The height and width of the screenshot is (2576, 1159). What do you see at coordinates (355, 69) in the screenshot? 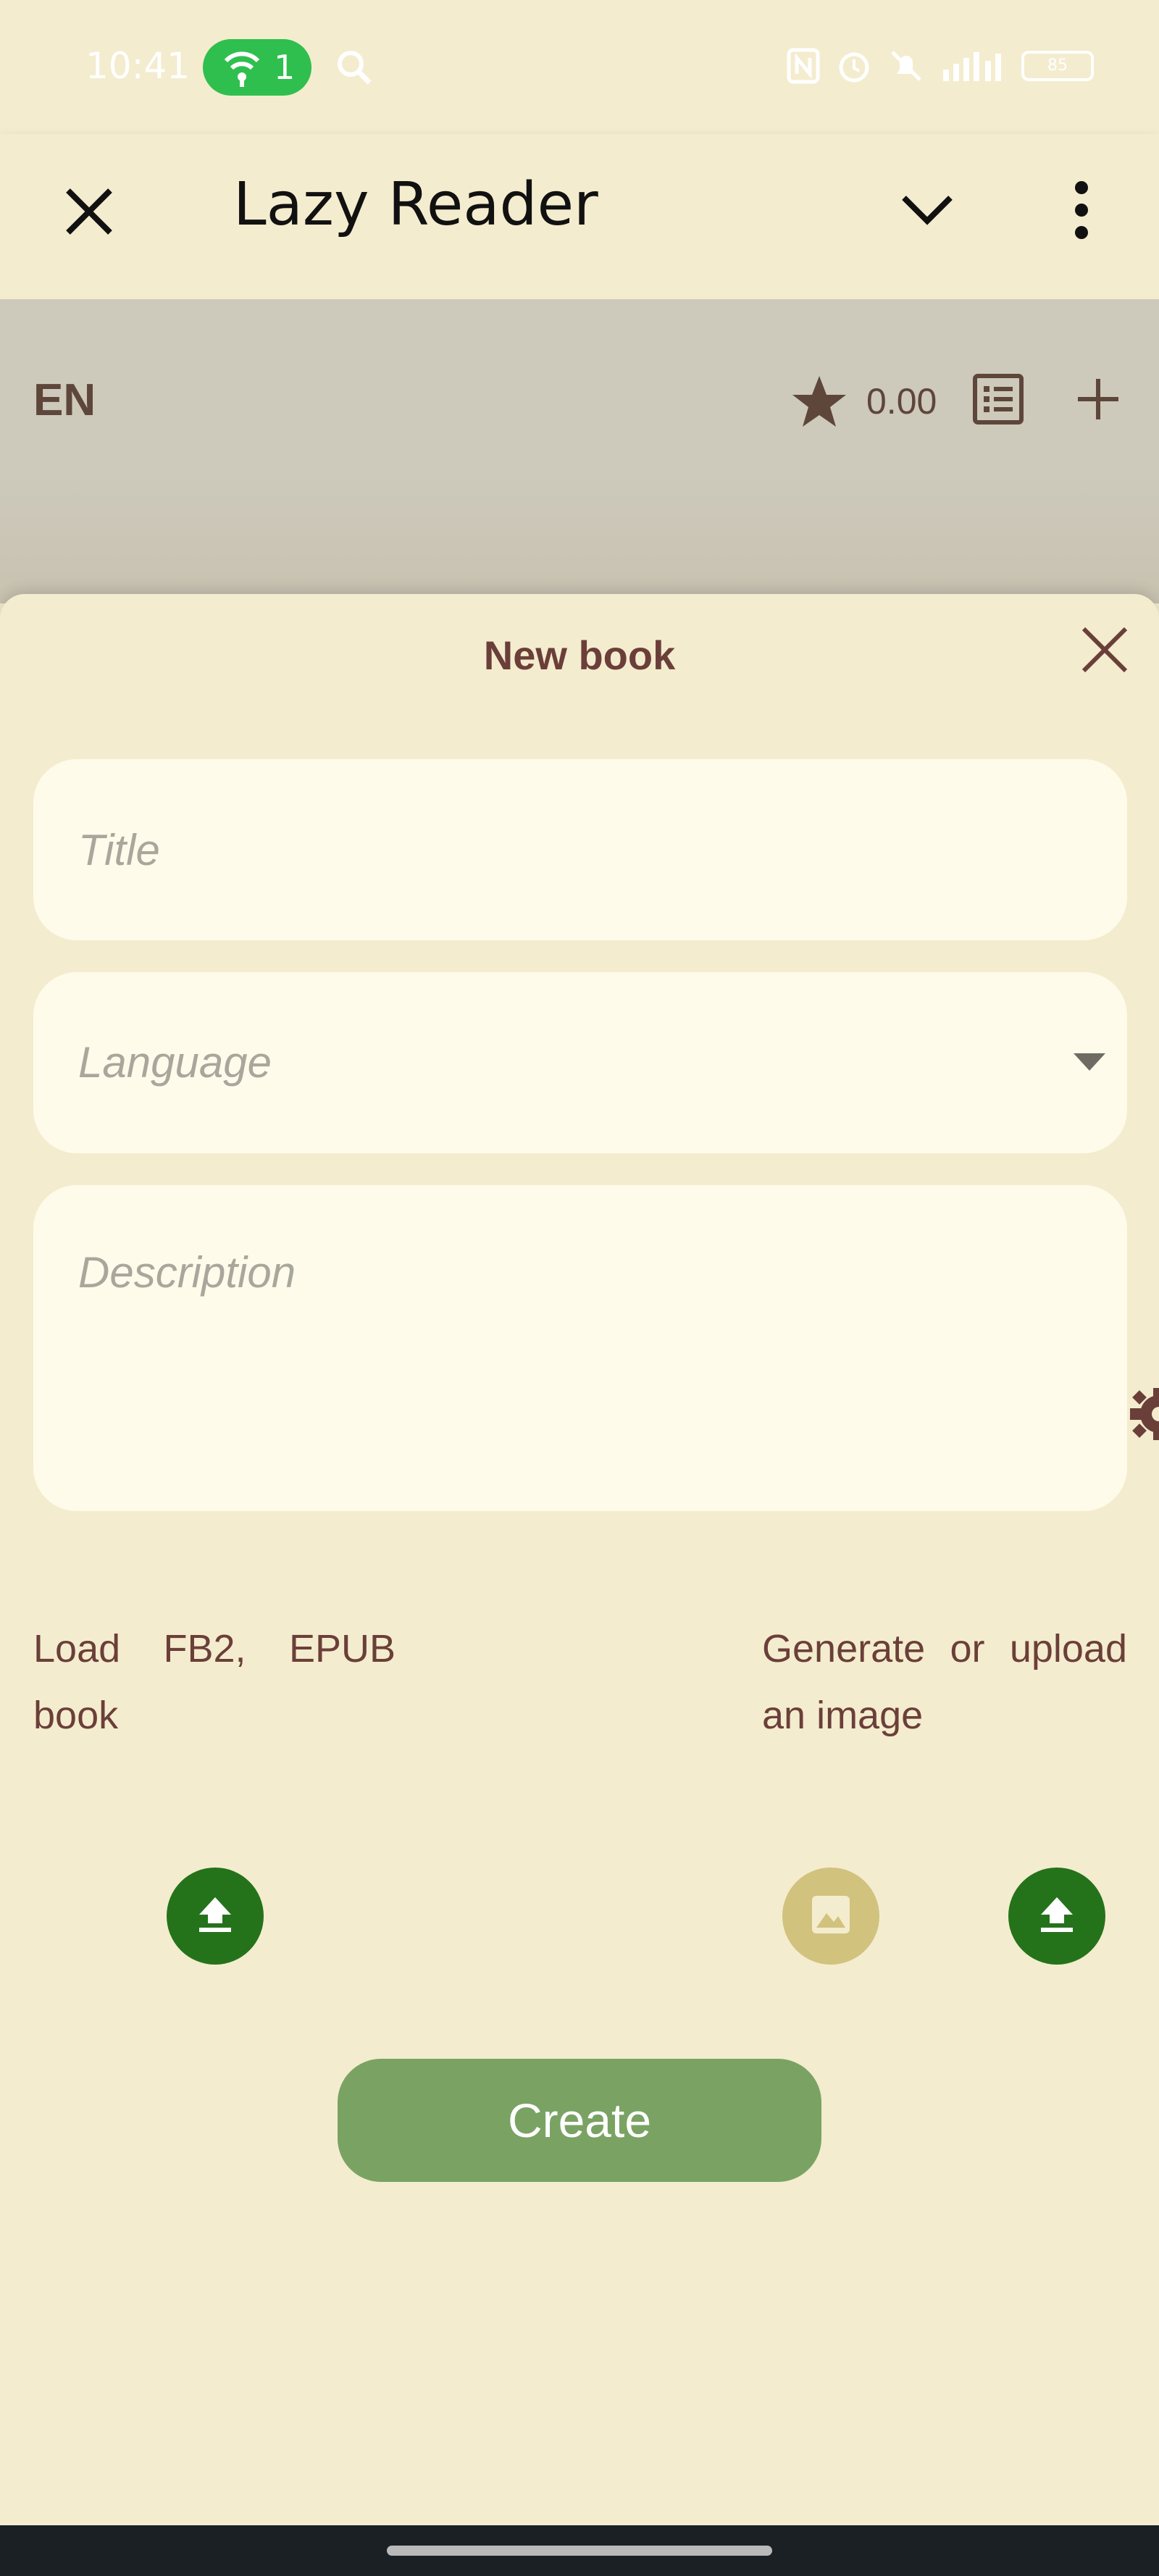
I see `search-icon` at bounding box center [355, 69].